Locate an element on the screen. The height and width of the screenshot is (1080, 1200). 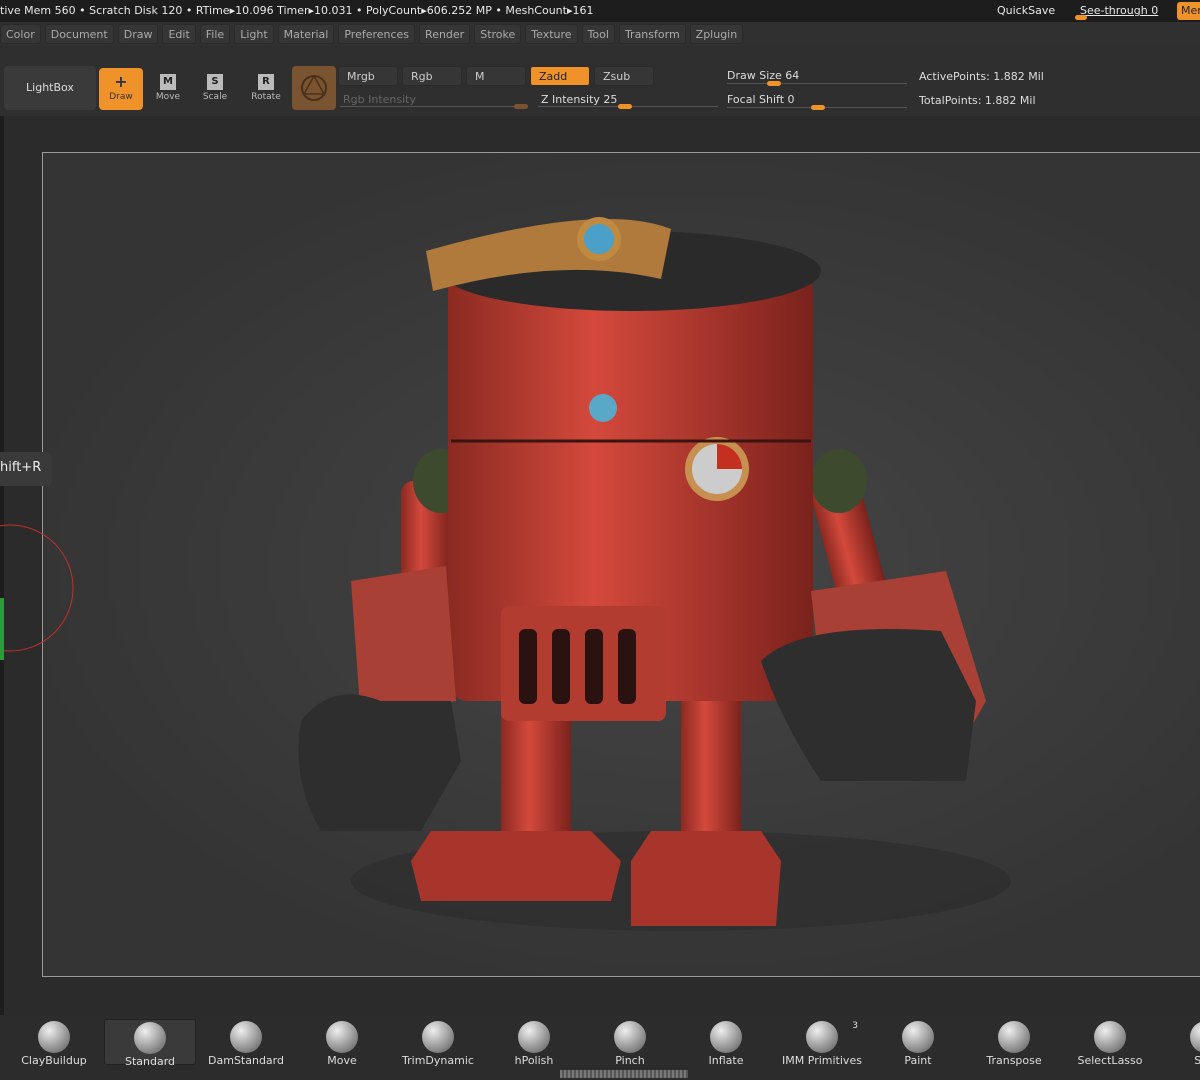
brush-imm-primitives: IMM Primitives 3 is located at coordinates (822, 1043).